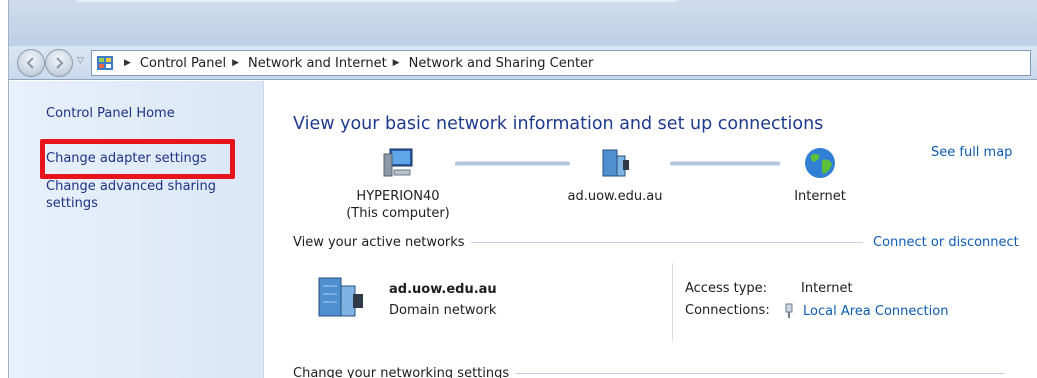 This screenshot has width=1037, height=378. What do you see at coordinates (340, 297) in the screenshot?
I see `domain-network-icon` at bounding box center [340, 297].